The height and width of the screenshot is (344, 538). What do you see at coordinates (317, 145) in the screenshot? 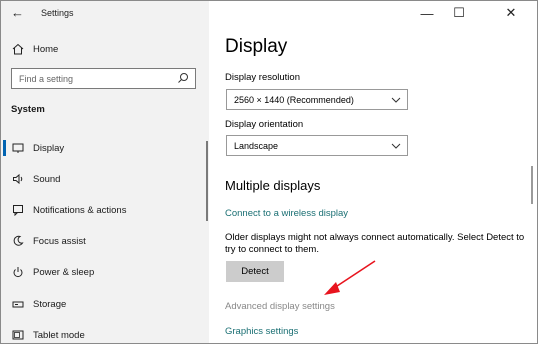
I see `orientation-dropdown: Landscape` at bounding box center [317, 145].